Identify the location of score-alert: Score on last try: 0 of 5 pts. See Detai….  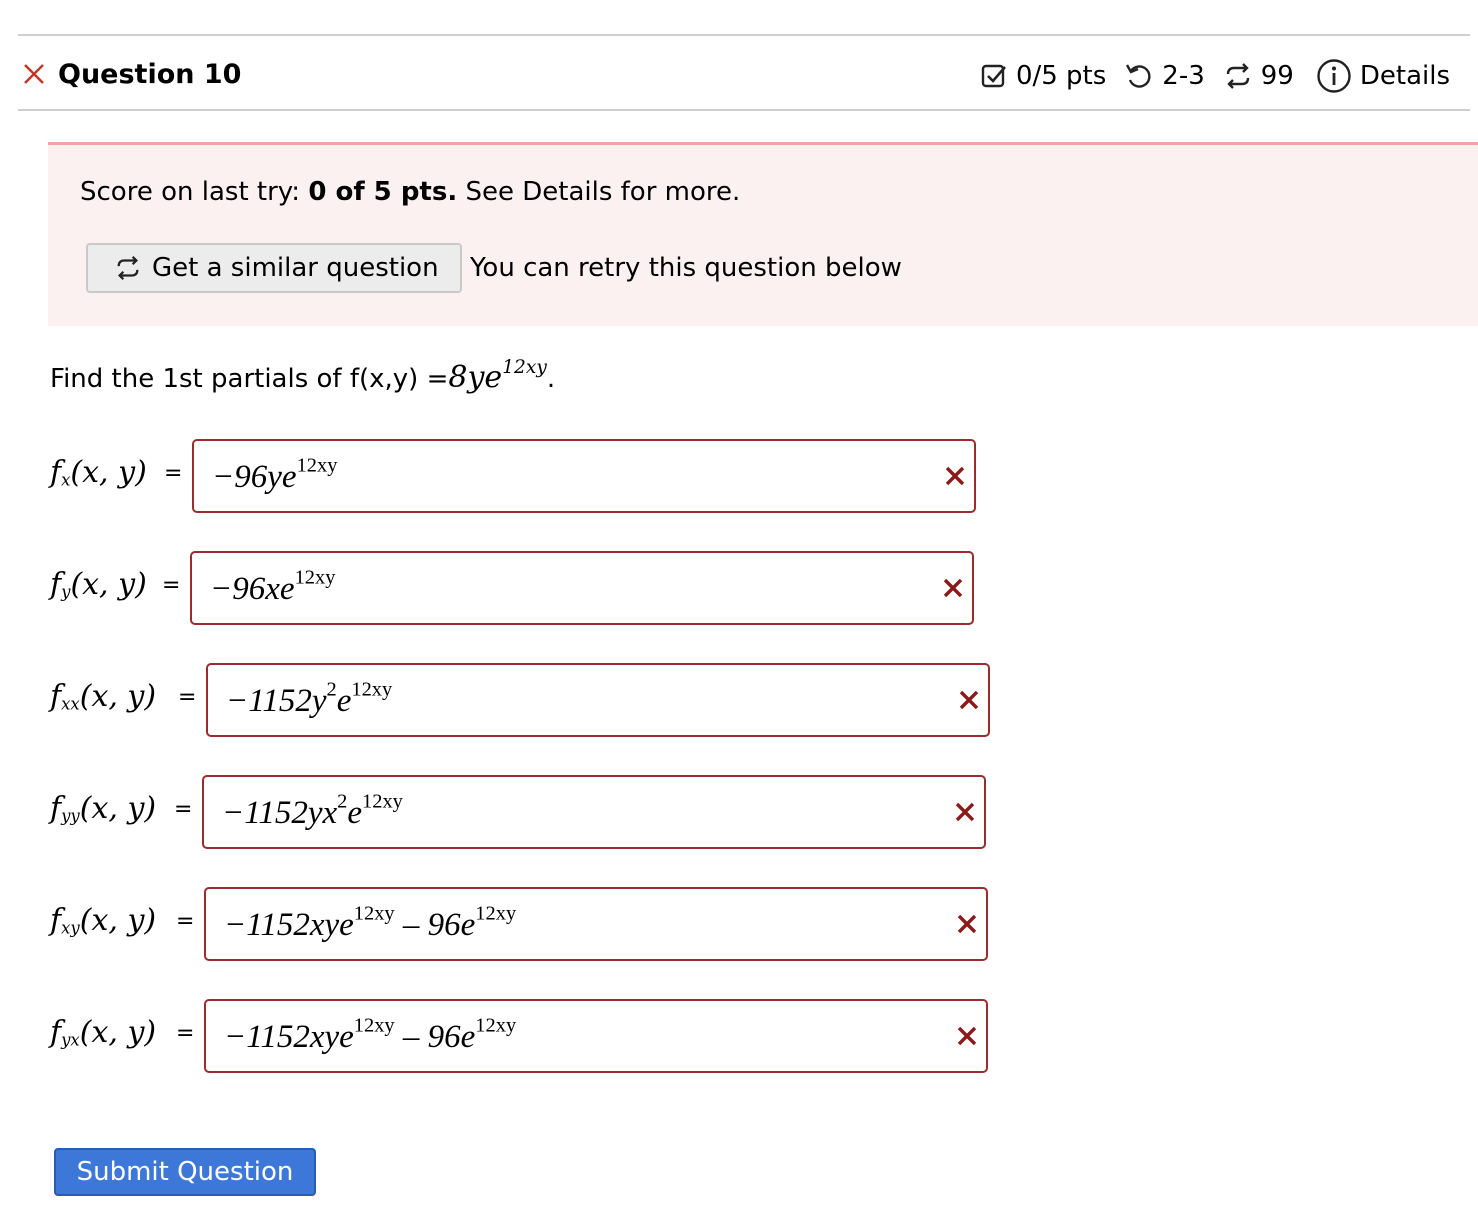
(763, 234).